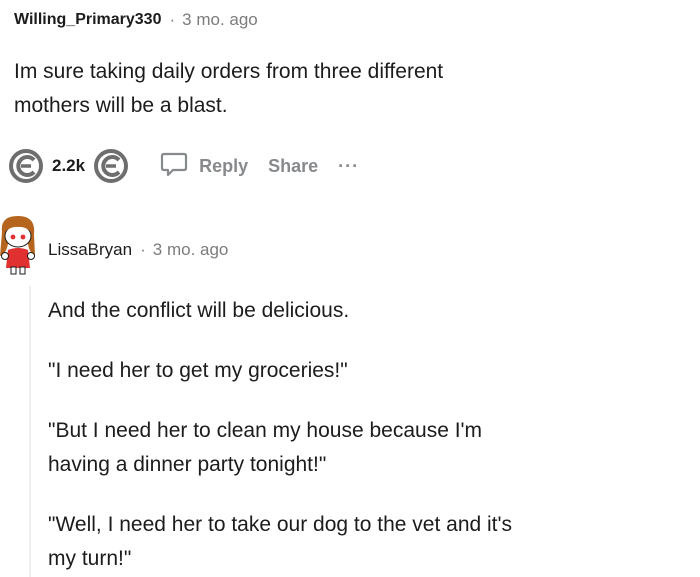 This screenshot has height=577, width=700. What do you see at coordinates (111, 166) in the screenshot?
I see `downvote-icon` at bounding box center [111, 166].